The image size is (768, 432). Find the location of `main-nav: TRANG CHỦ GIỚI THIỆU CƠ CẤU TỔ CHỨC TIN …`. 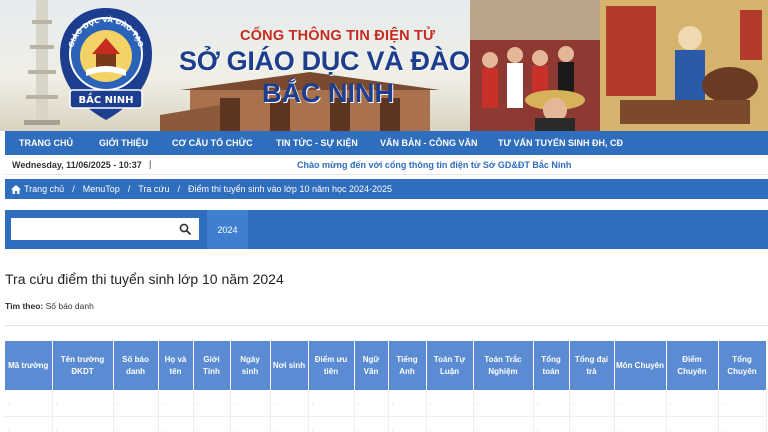

main-nav: TRANG CHỦ GIỚI THIỆU CƠ CẤU TỔ CHỨC TIN … is located at coordinates (386, 143).